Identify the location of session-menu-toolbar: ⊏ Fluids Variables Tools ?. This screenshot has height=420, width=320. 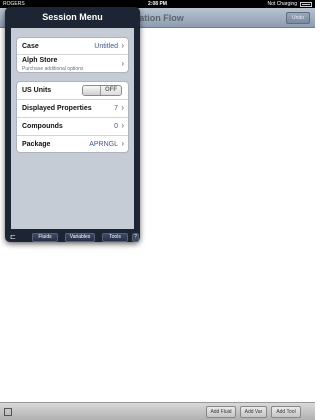
(72, 237).